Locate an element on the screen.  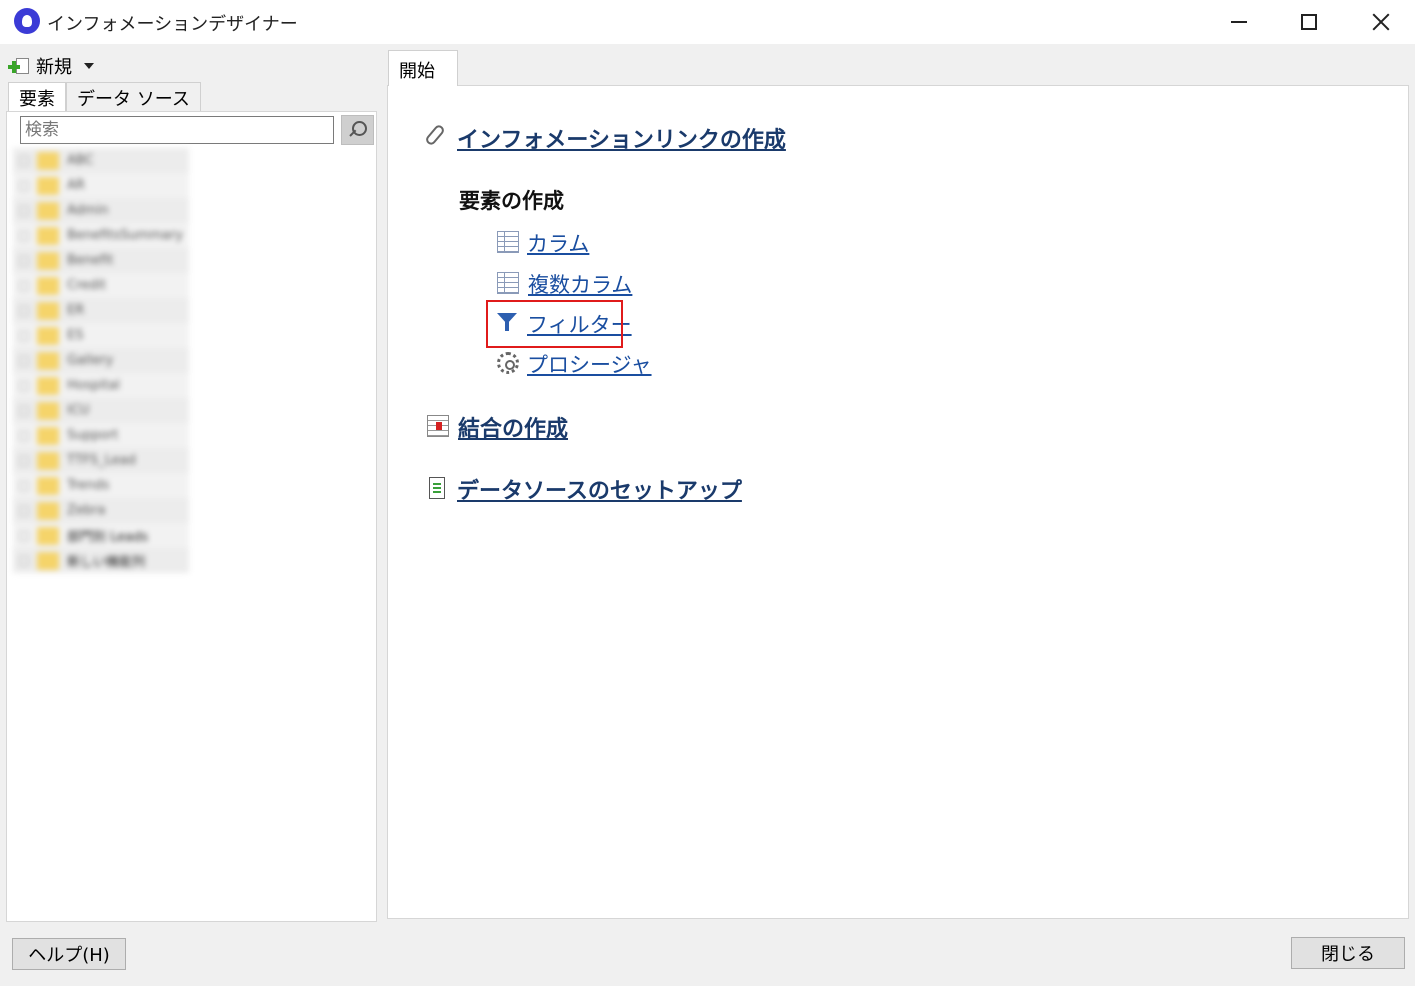
tree-item: BenefitsSummary is located at coordinates (101, 235).